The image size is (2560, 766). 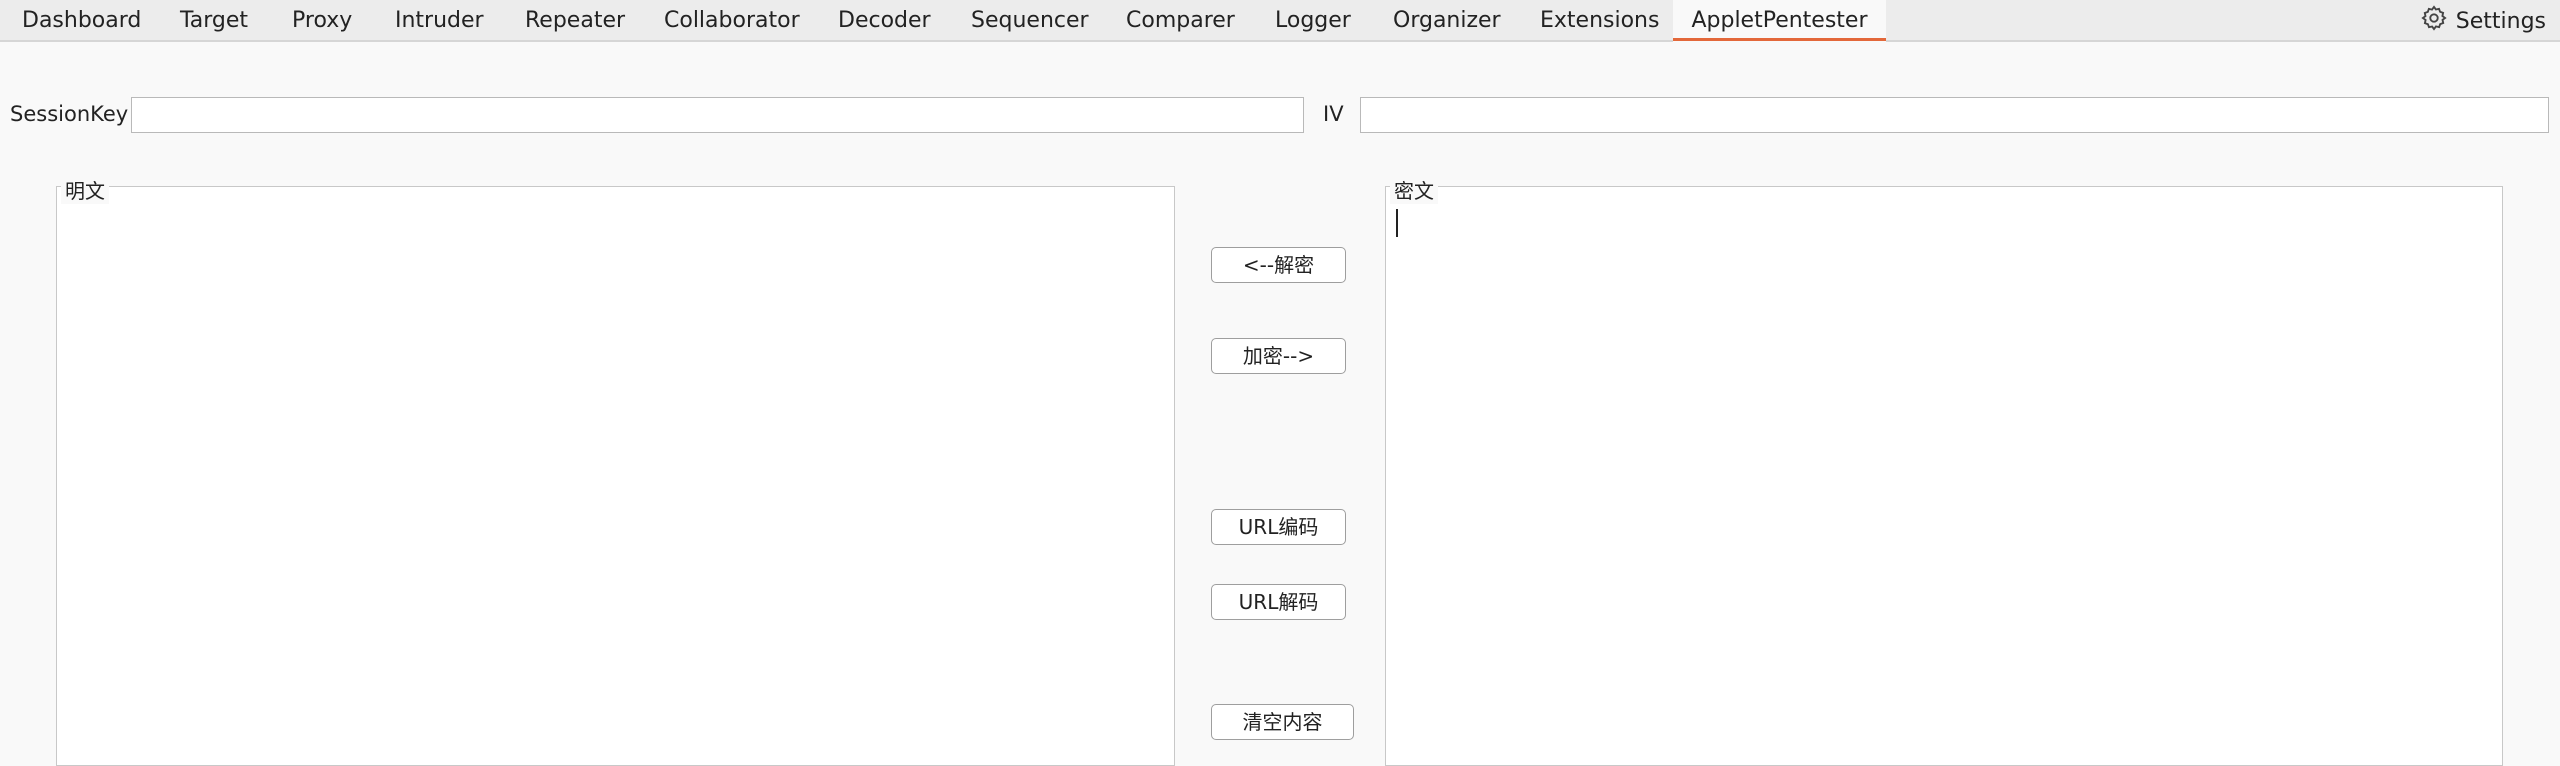 What do you see at coordinates (1779, 39) in the screenshot?
I see `active-tab-indicator` at bounding box center [1779, 39].